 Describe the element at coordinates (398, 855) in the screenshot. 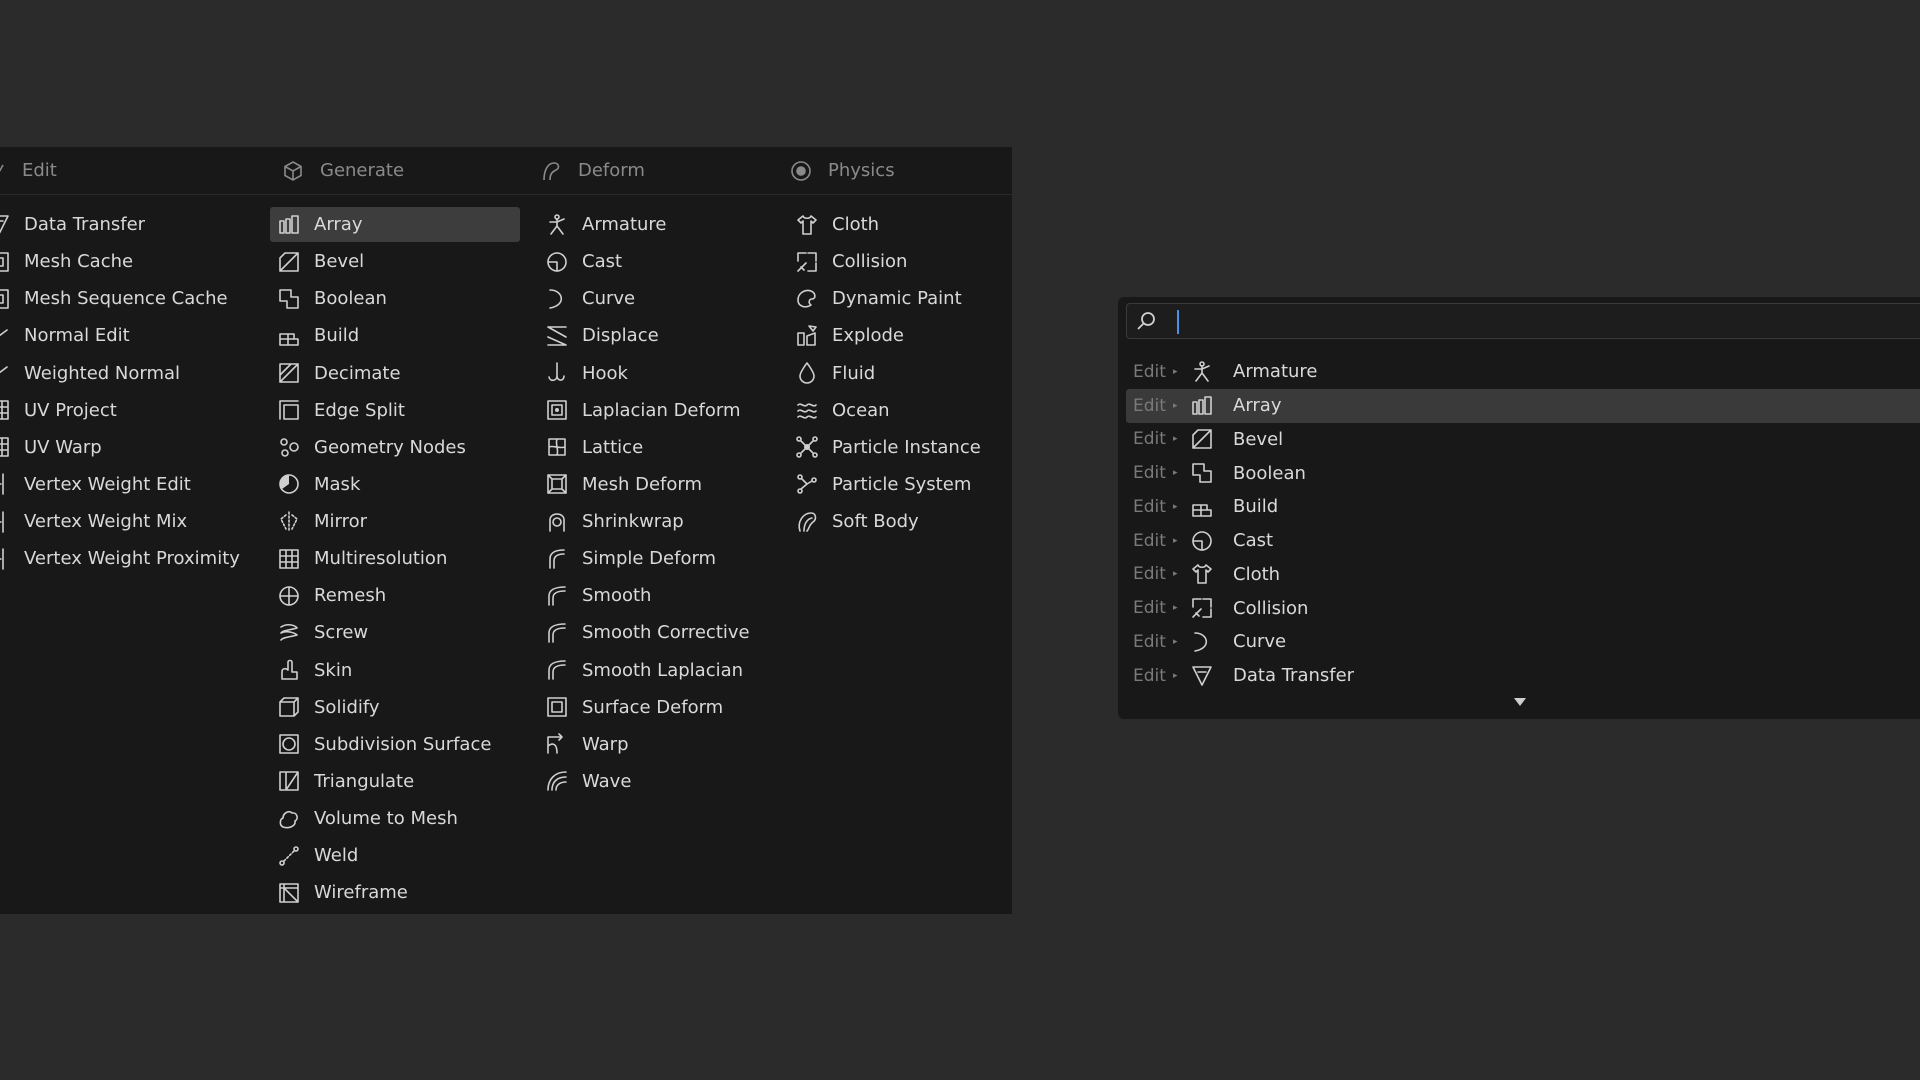

I see `menu-item-weld: Weld` at that location.